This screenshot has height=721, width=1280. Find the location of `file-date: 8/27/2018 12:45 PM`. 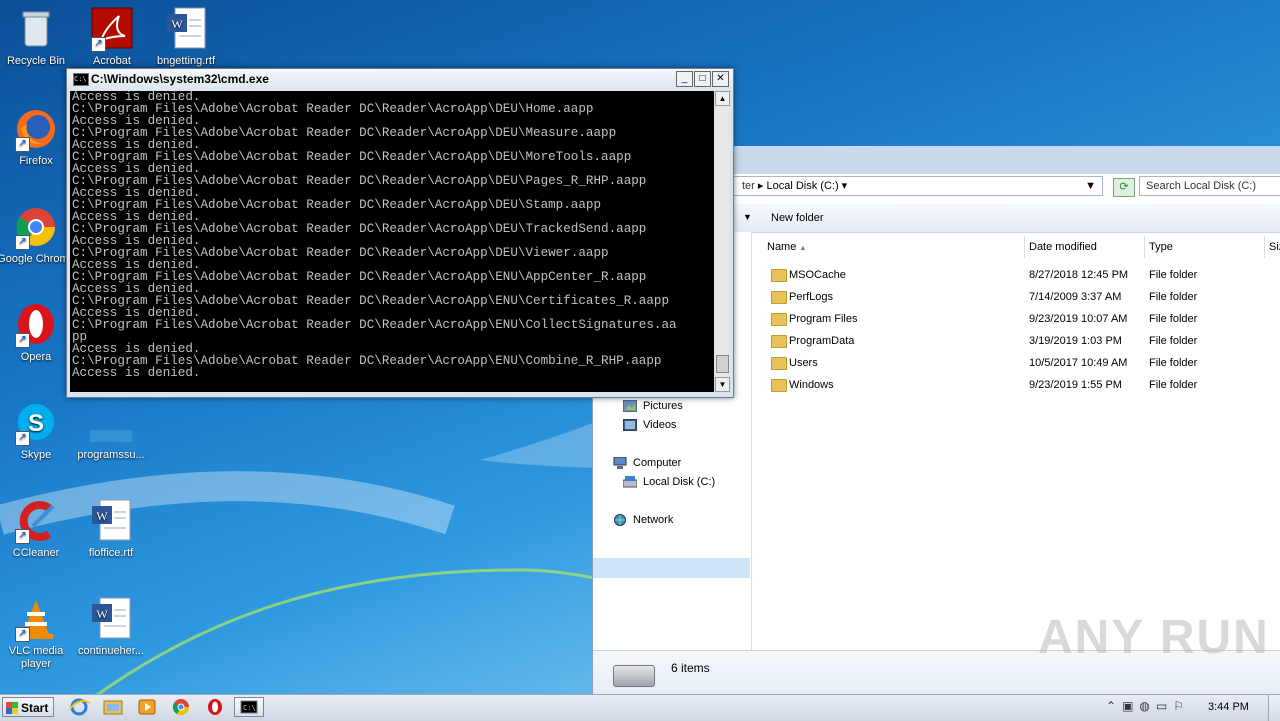

file-date: 8/27/2018 12:45 PM is located at coordinates (1079, 275).